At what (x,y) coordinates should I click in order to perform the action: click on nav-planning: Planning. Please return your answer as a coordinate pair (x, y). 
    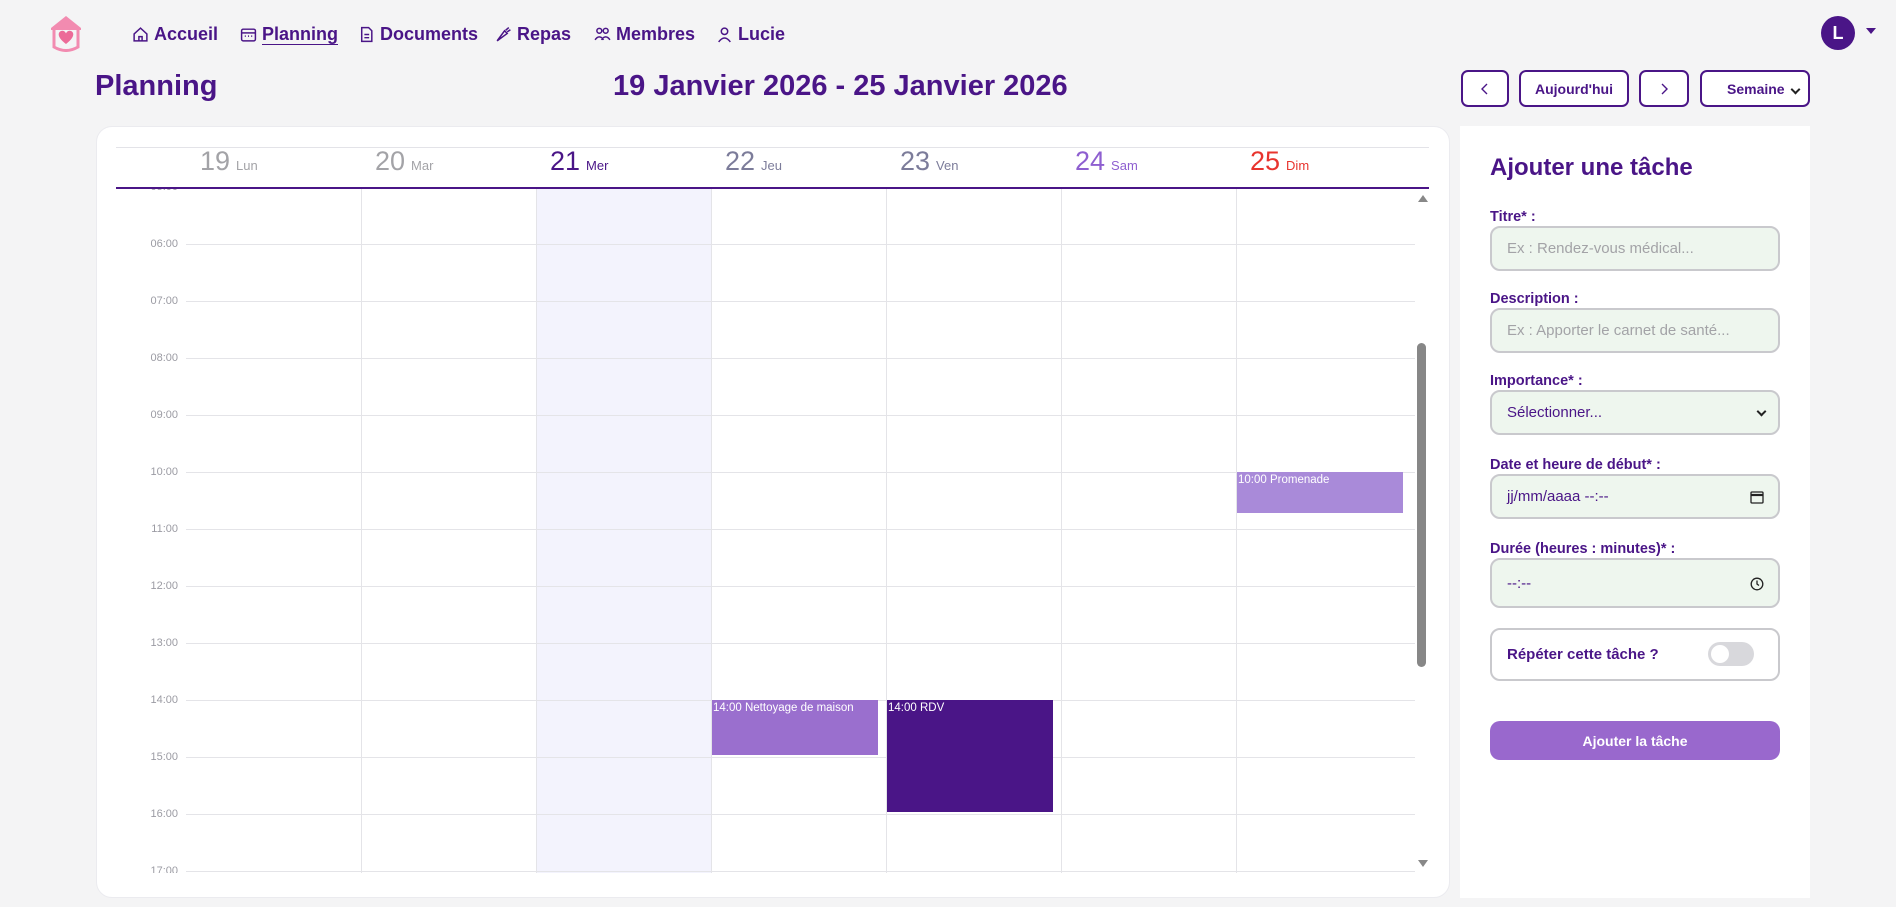
    Looking at the image, I should click on (289, 34).